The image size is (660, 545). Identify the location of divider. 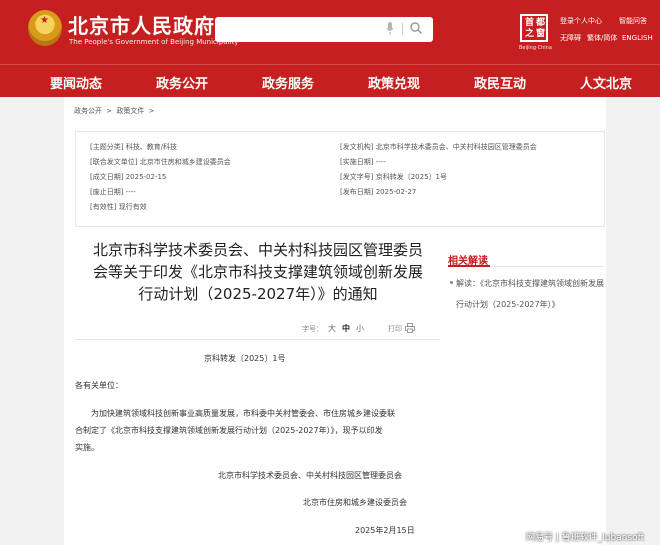
(257, 339).